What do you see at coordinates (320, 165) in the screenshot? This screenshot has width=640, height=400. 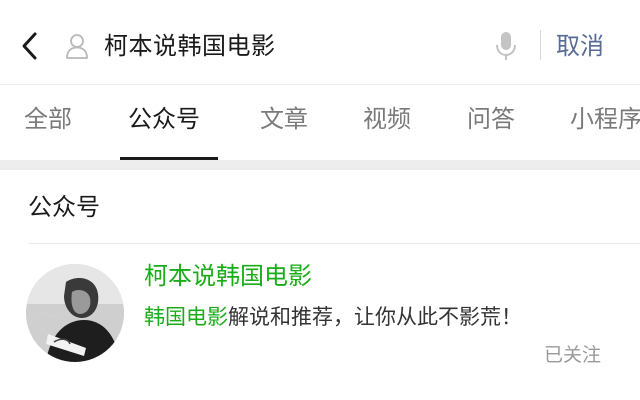 I see `section-separator` at bounding box center [320, 165].